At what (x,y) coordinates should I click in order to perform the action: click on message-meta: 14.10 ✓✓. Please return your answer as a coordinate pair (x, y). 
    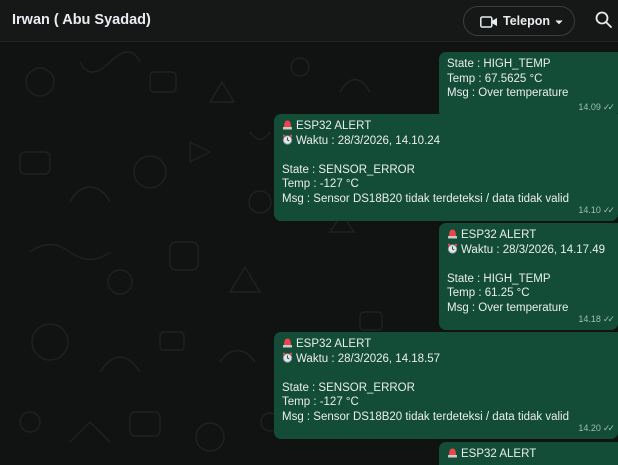
    Looking at the image, I should click on (596, 210).